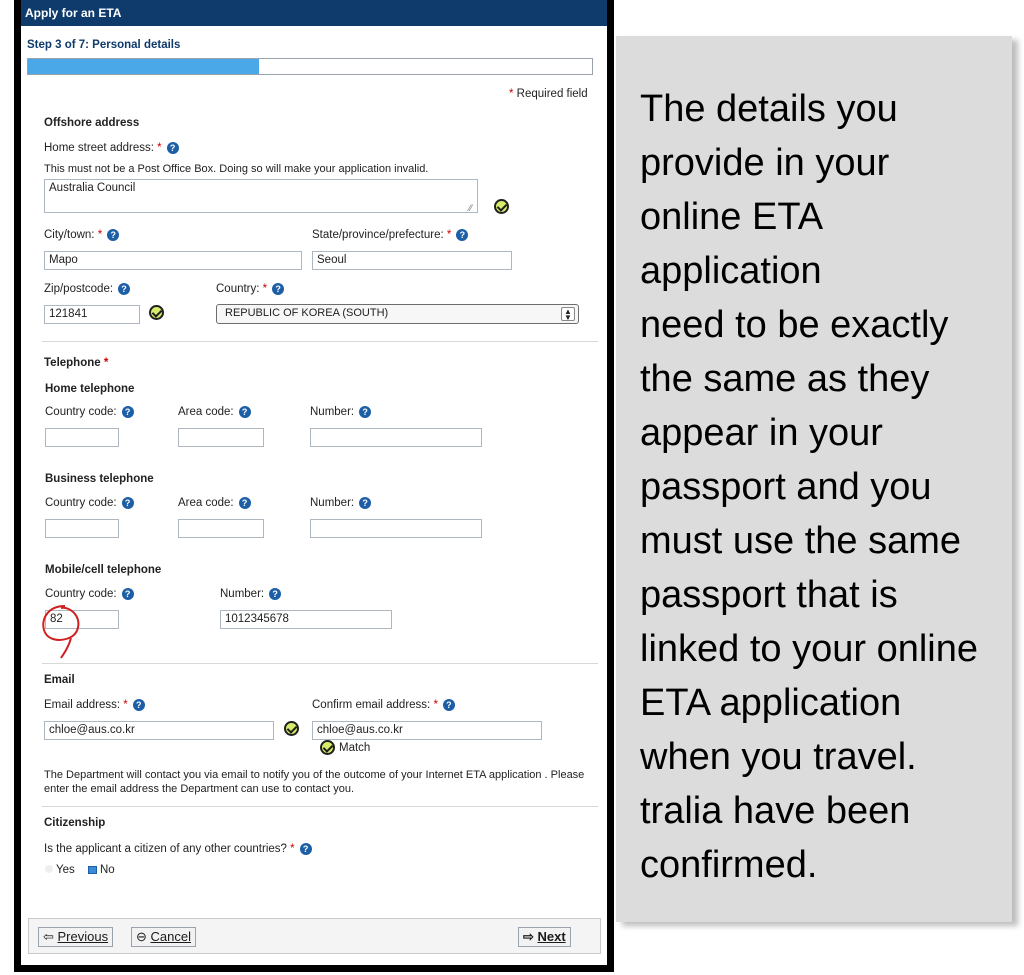 This screenshot has height=975, width=1024. I want to click on yes-label: Yes, so click(65, 870).